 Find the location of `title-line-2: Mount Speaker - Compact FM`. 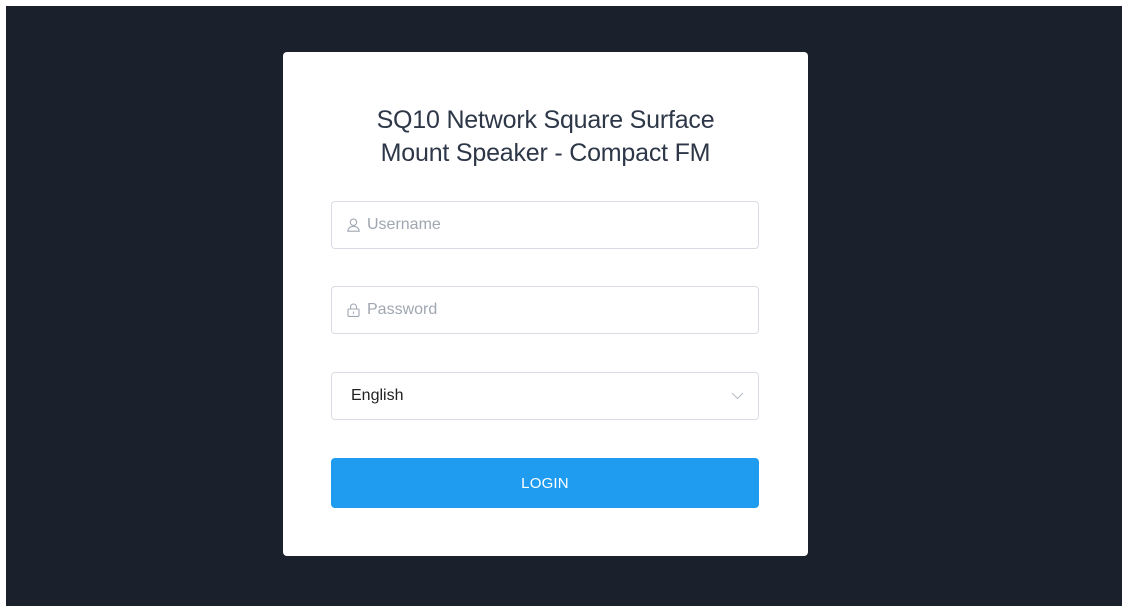

title-line-2: Mount Speaker - Compact FM is located at coordinates (545, 153).